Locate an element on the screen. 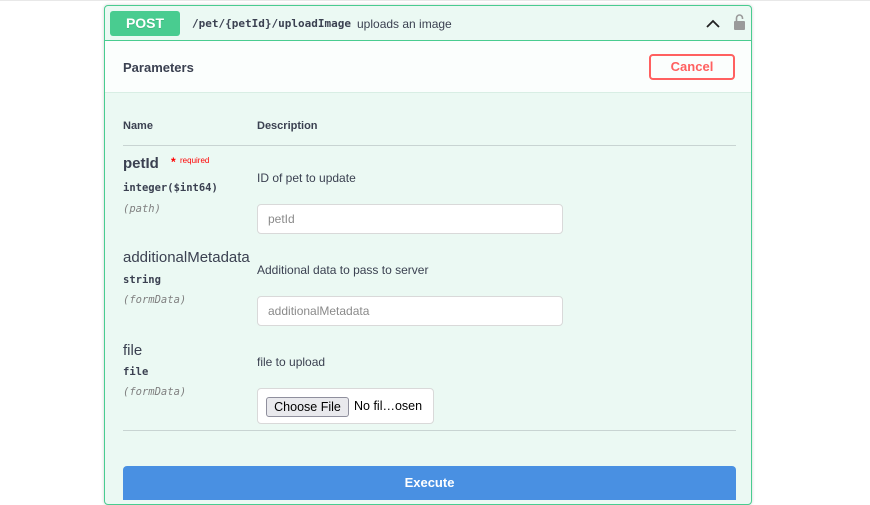  parameters-title: Parameters is located at coordinates (158, 67).